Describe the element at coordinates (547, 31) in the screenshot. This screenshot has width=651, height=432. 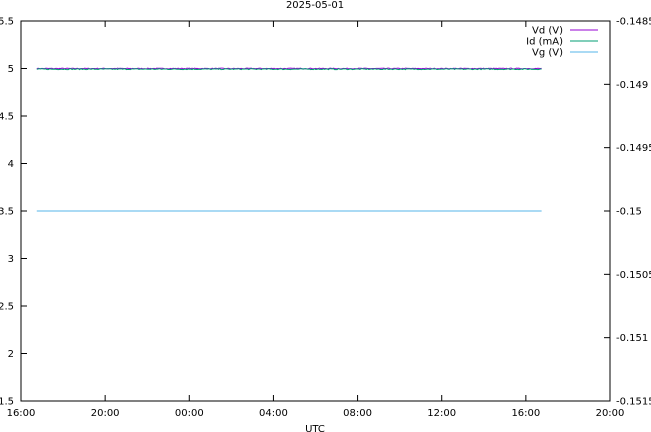
I see `legend-label: Vd (V)` at that location.